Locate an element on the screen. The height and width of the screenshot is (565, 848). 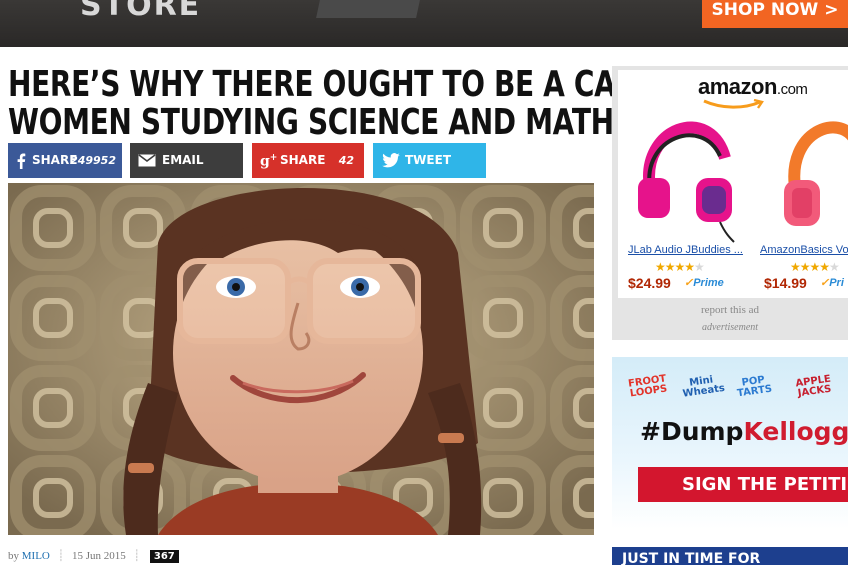
headphones-product-2-image is located at coordinates (816, 173).